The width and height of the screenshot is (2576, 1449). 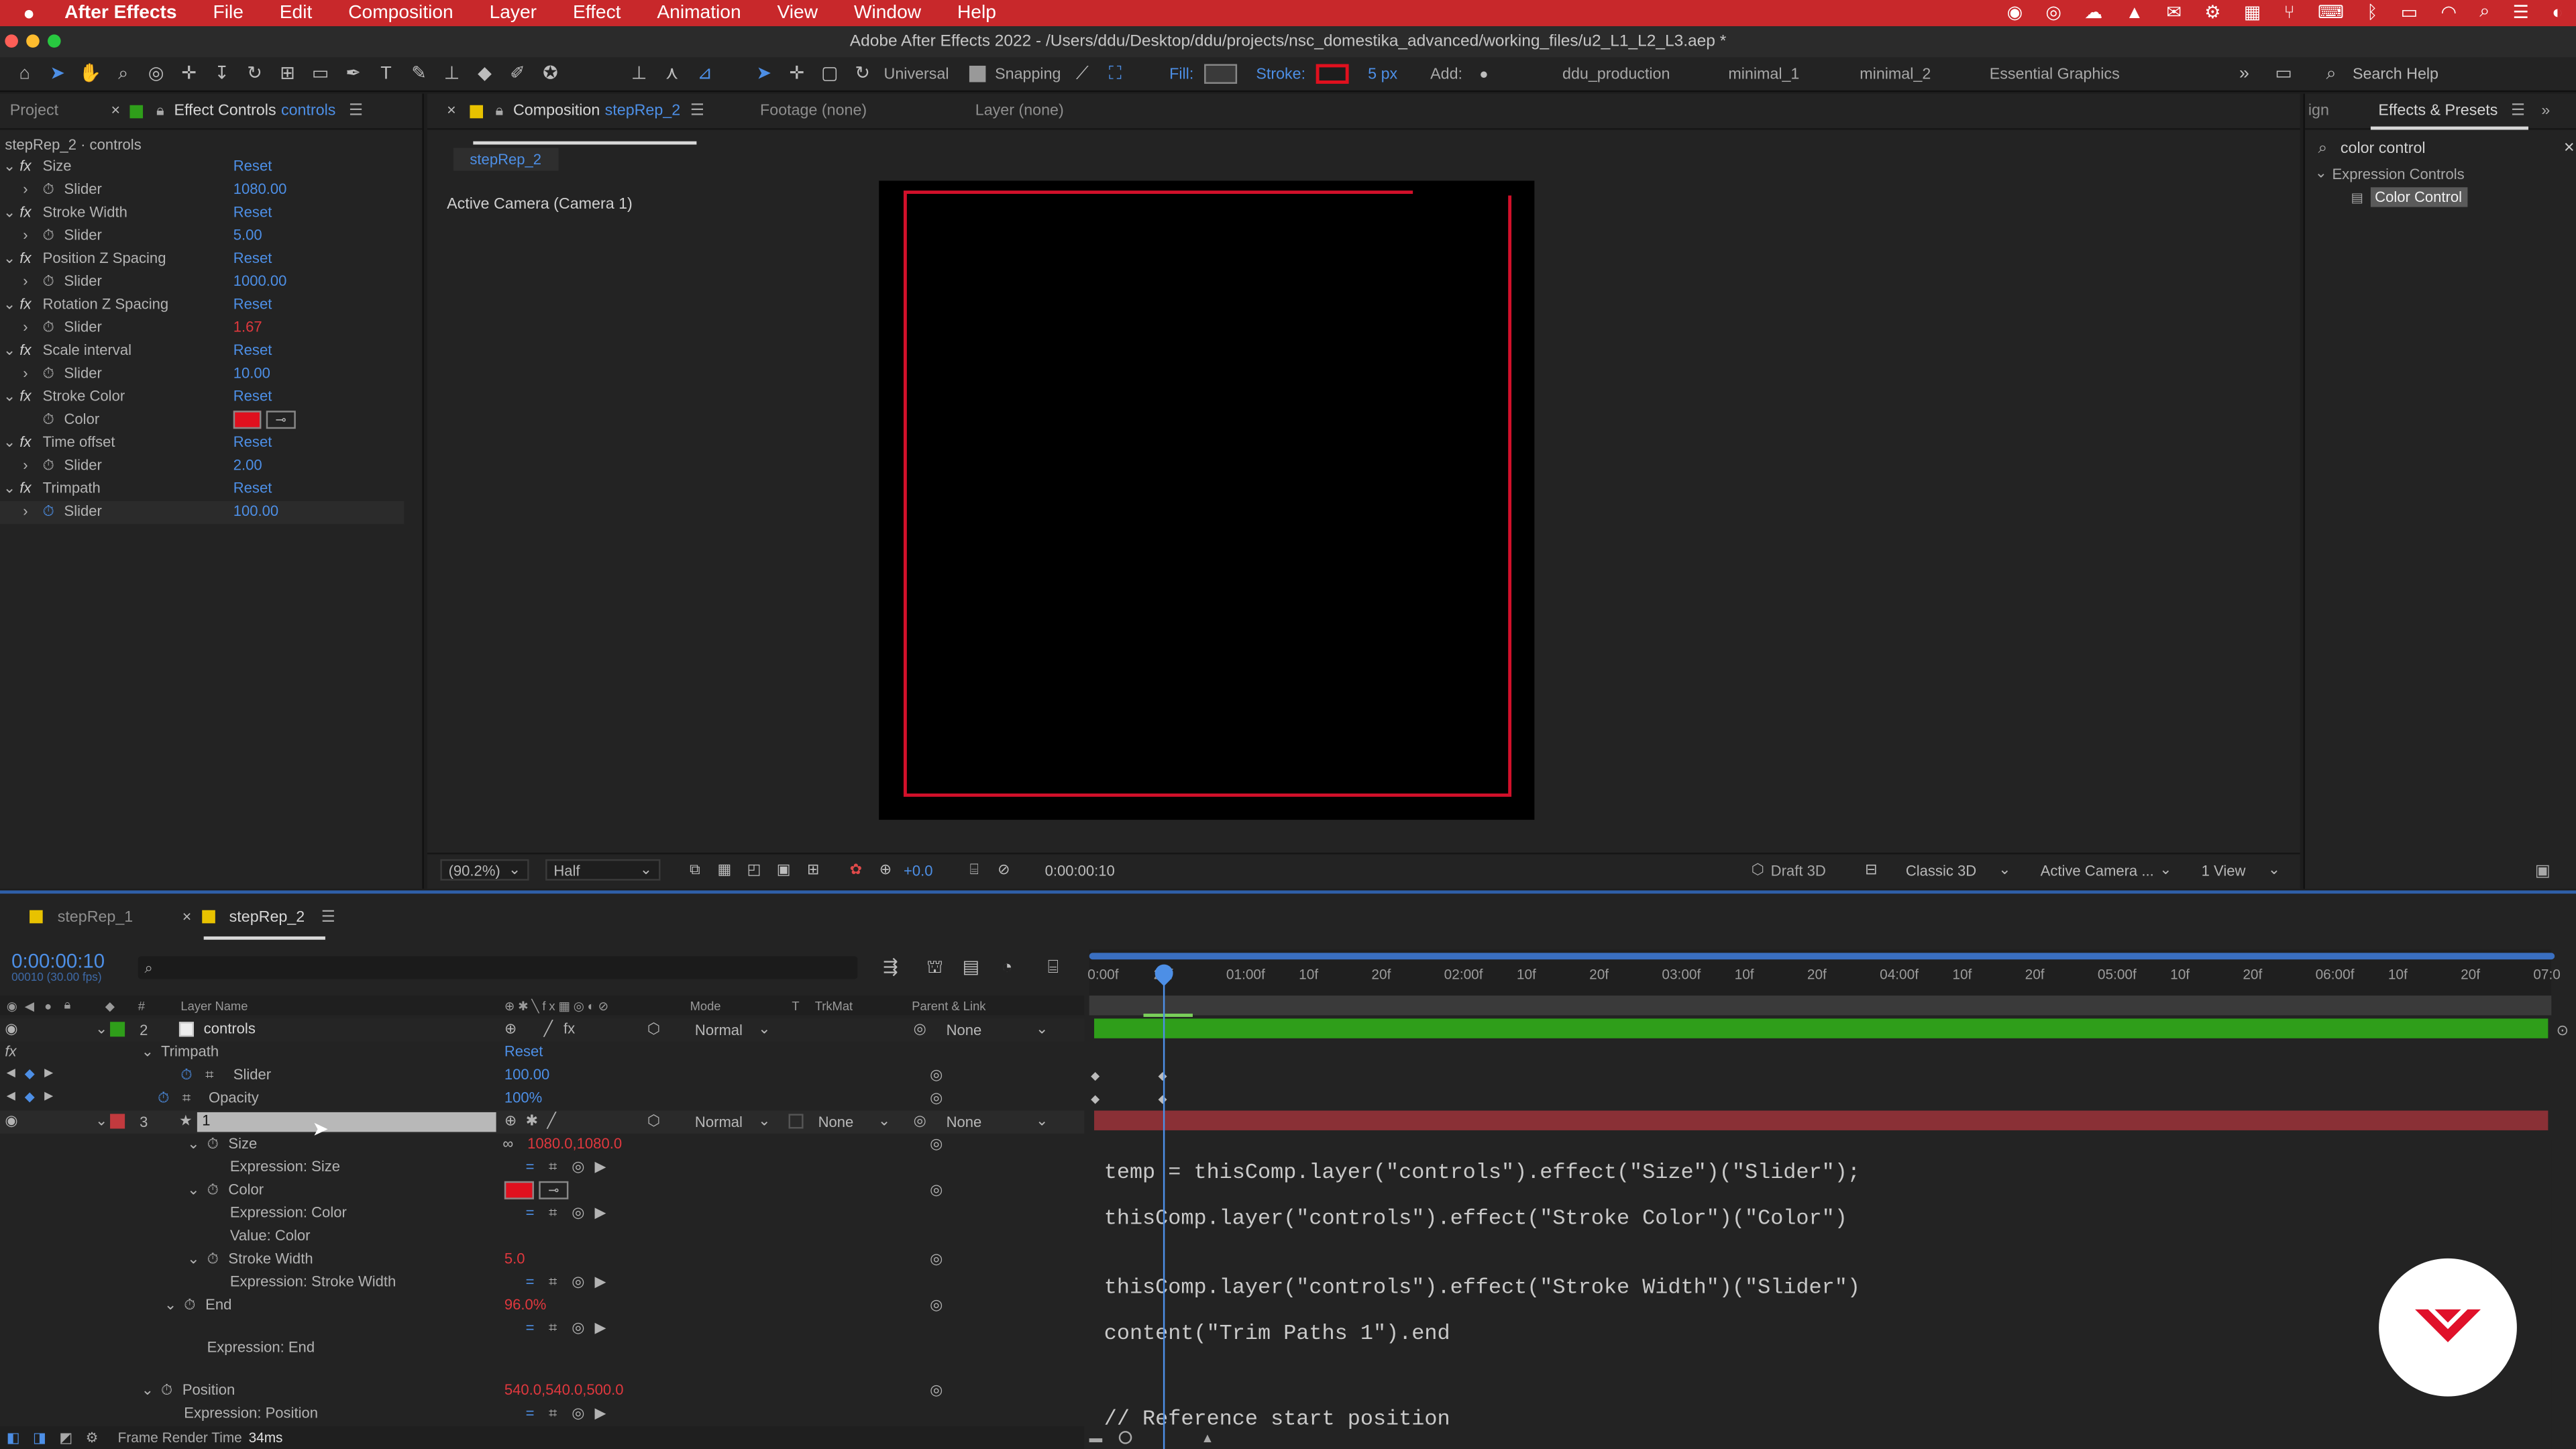 I want to click on viewer-timecode: 0:00:00:10, so click(x=1080, y=870).